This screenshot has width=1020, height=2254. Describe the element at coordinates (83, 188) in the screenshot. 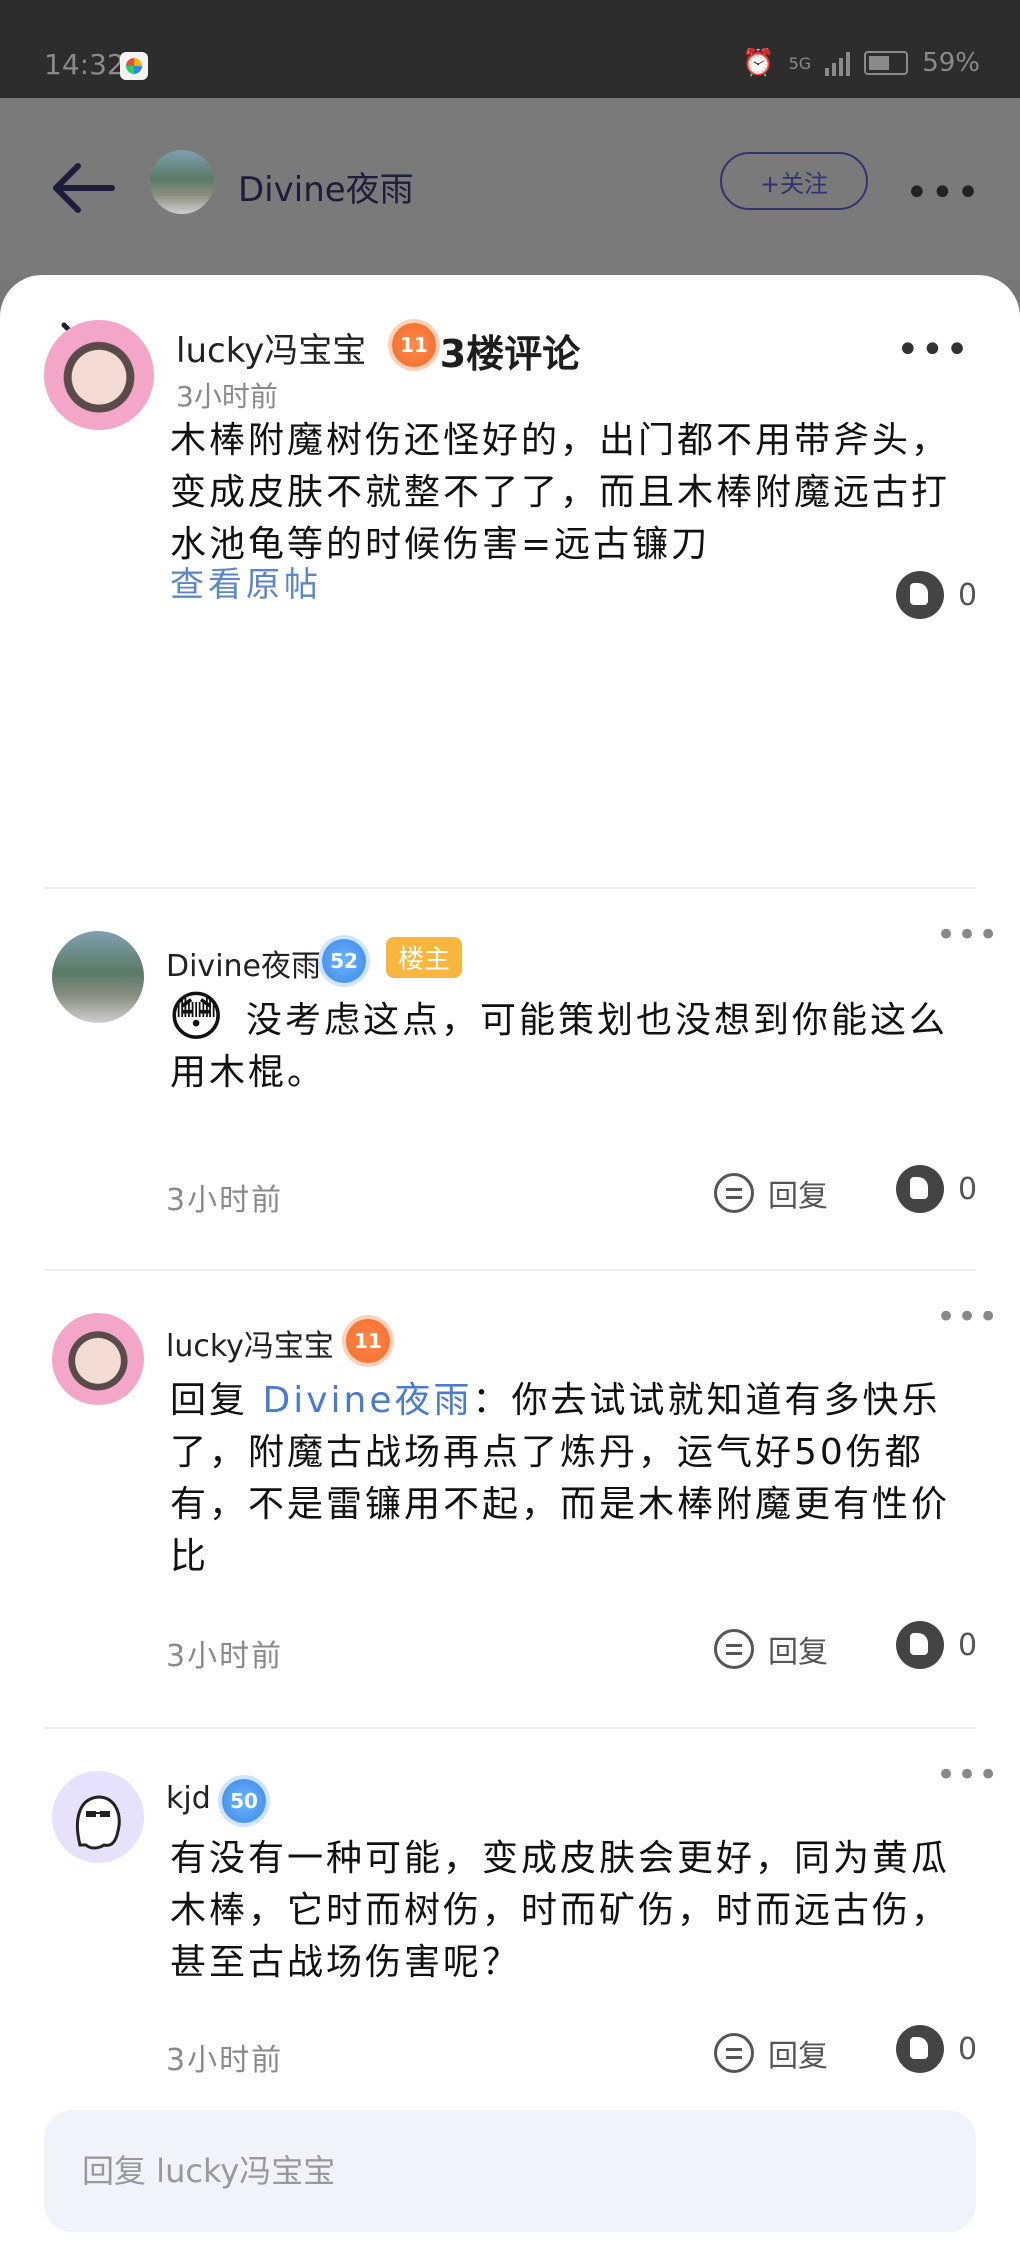

I see `back-arrow-icon` at that location.